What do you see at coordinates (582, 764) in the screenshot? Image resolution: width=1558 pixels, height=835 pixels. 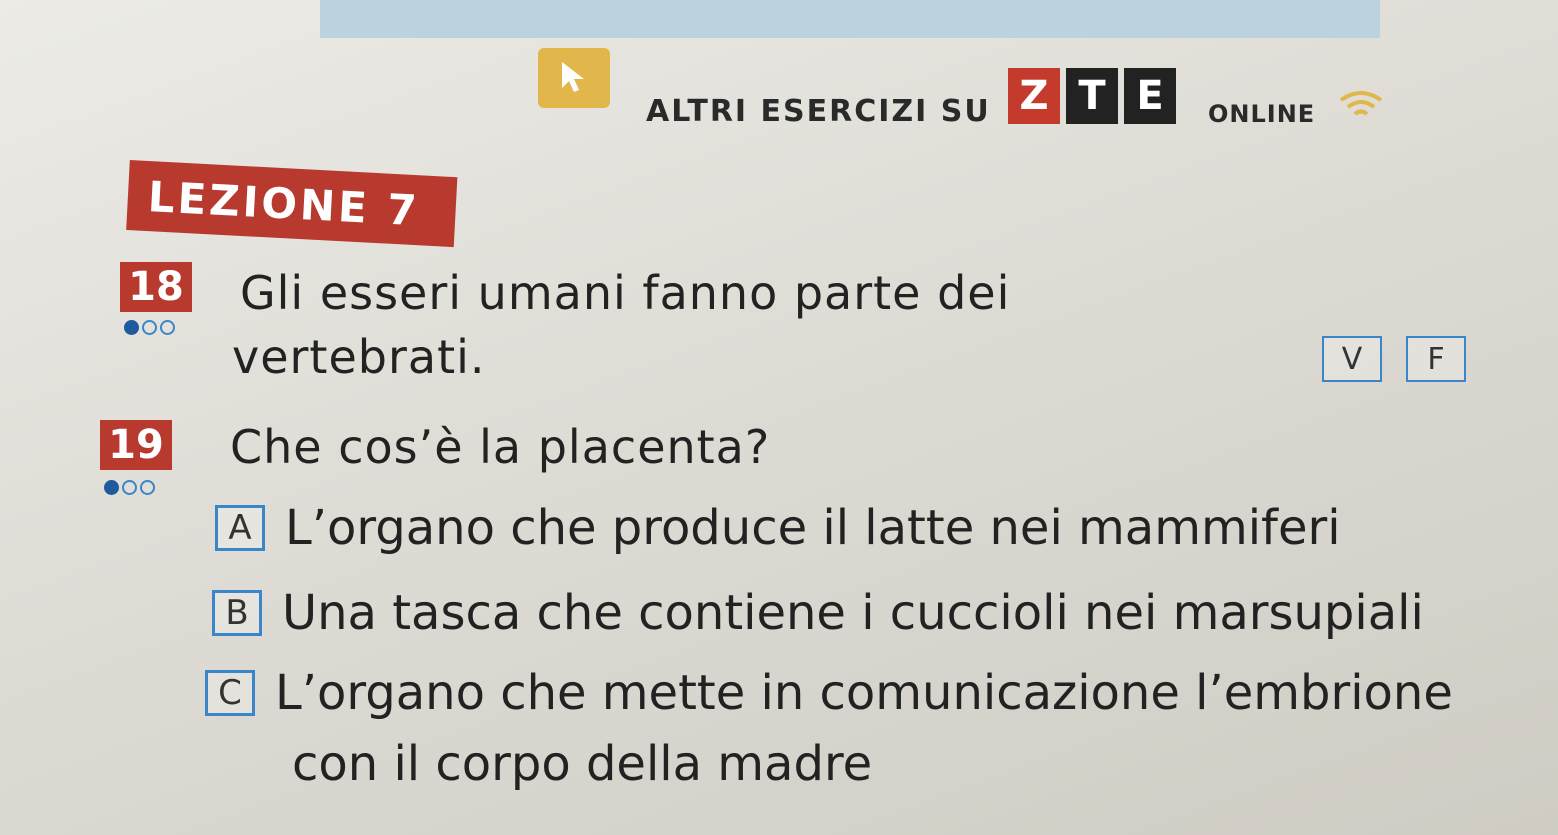 I see `option-text-continuation: con il corpo della madre` at bounding box center [582, 764].